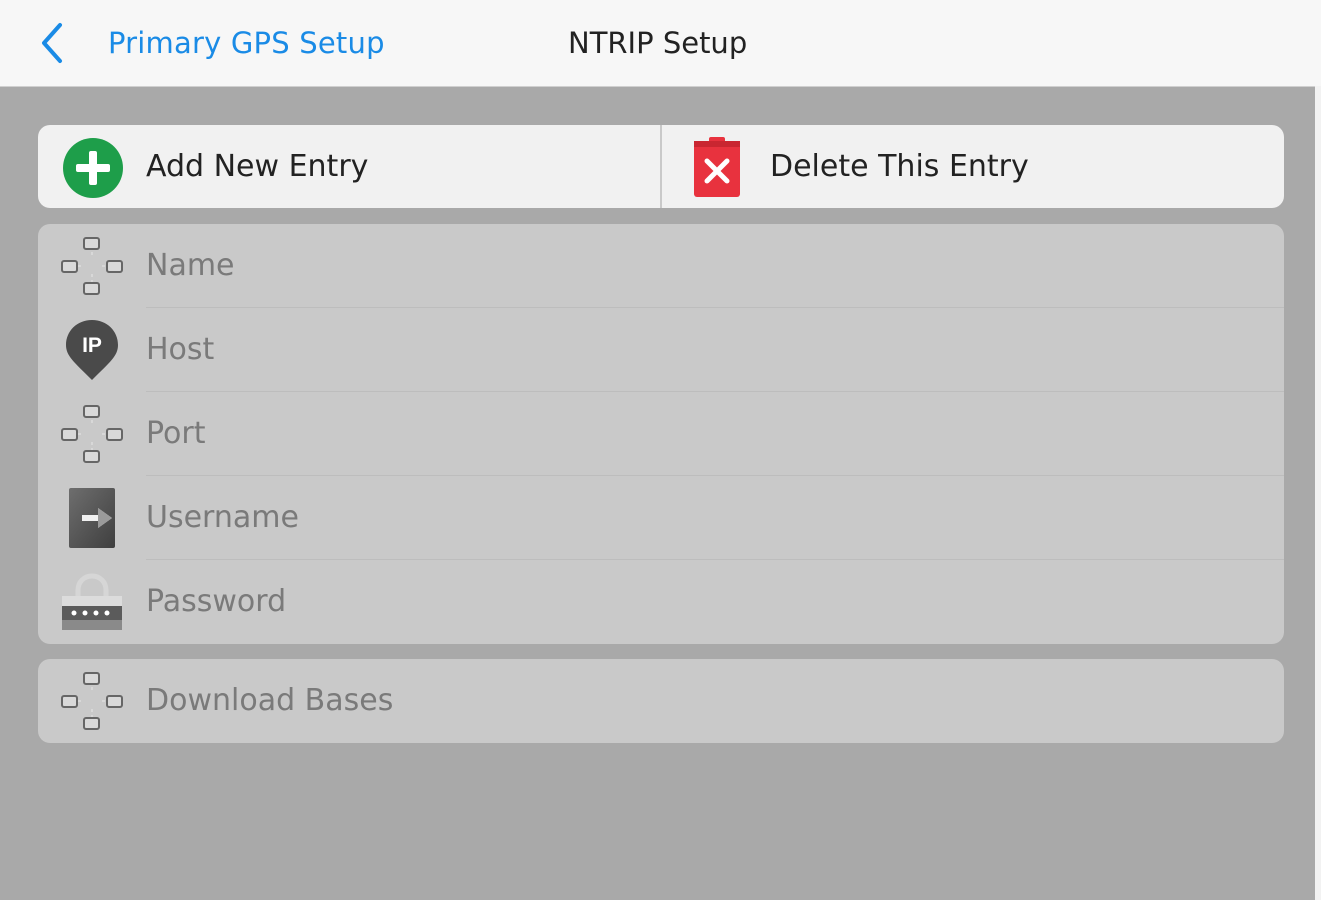  What do you see at coordinates (176, 433) in the screenshot?
I see `port-field-label: Port` at bounding box center [176, 433].